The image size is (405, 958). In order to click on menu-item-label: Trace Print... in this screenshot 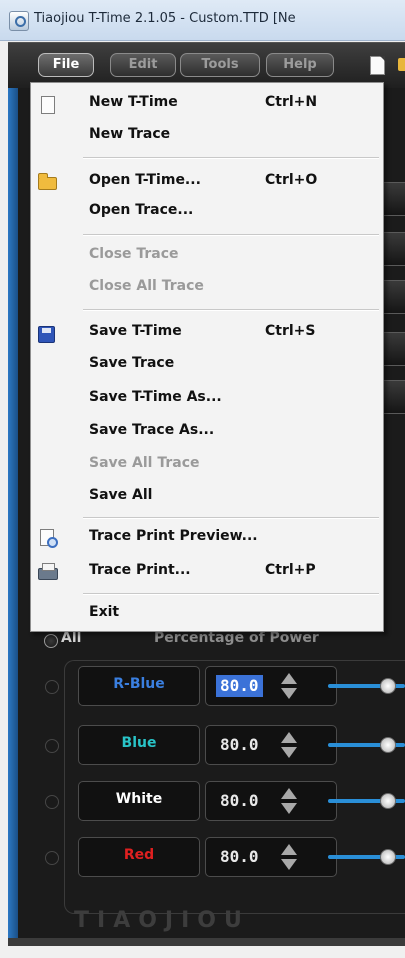, I will do `click(140, 570)`.